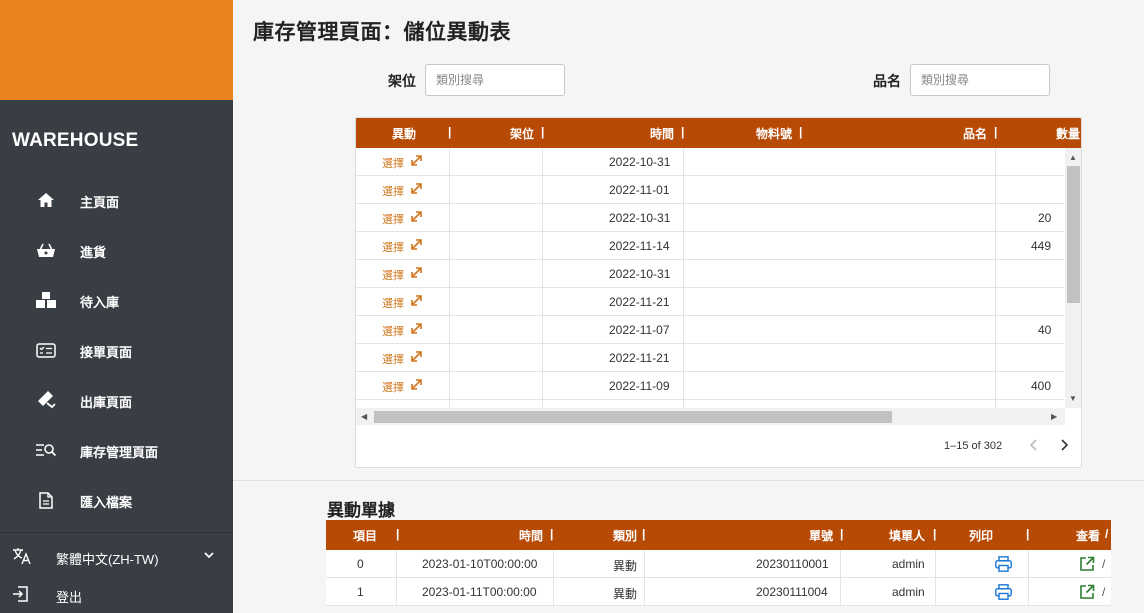  Describe the element at coordinates (116, 595) in the screenshot. I see `logout-button: 登出` at that location.